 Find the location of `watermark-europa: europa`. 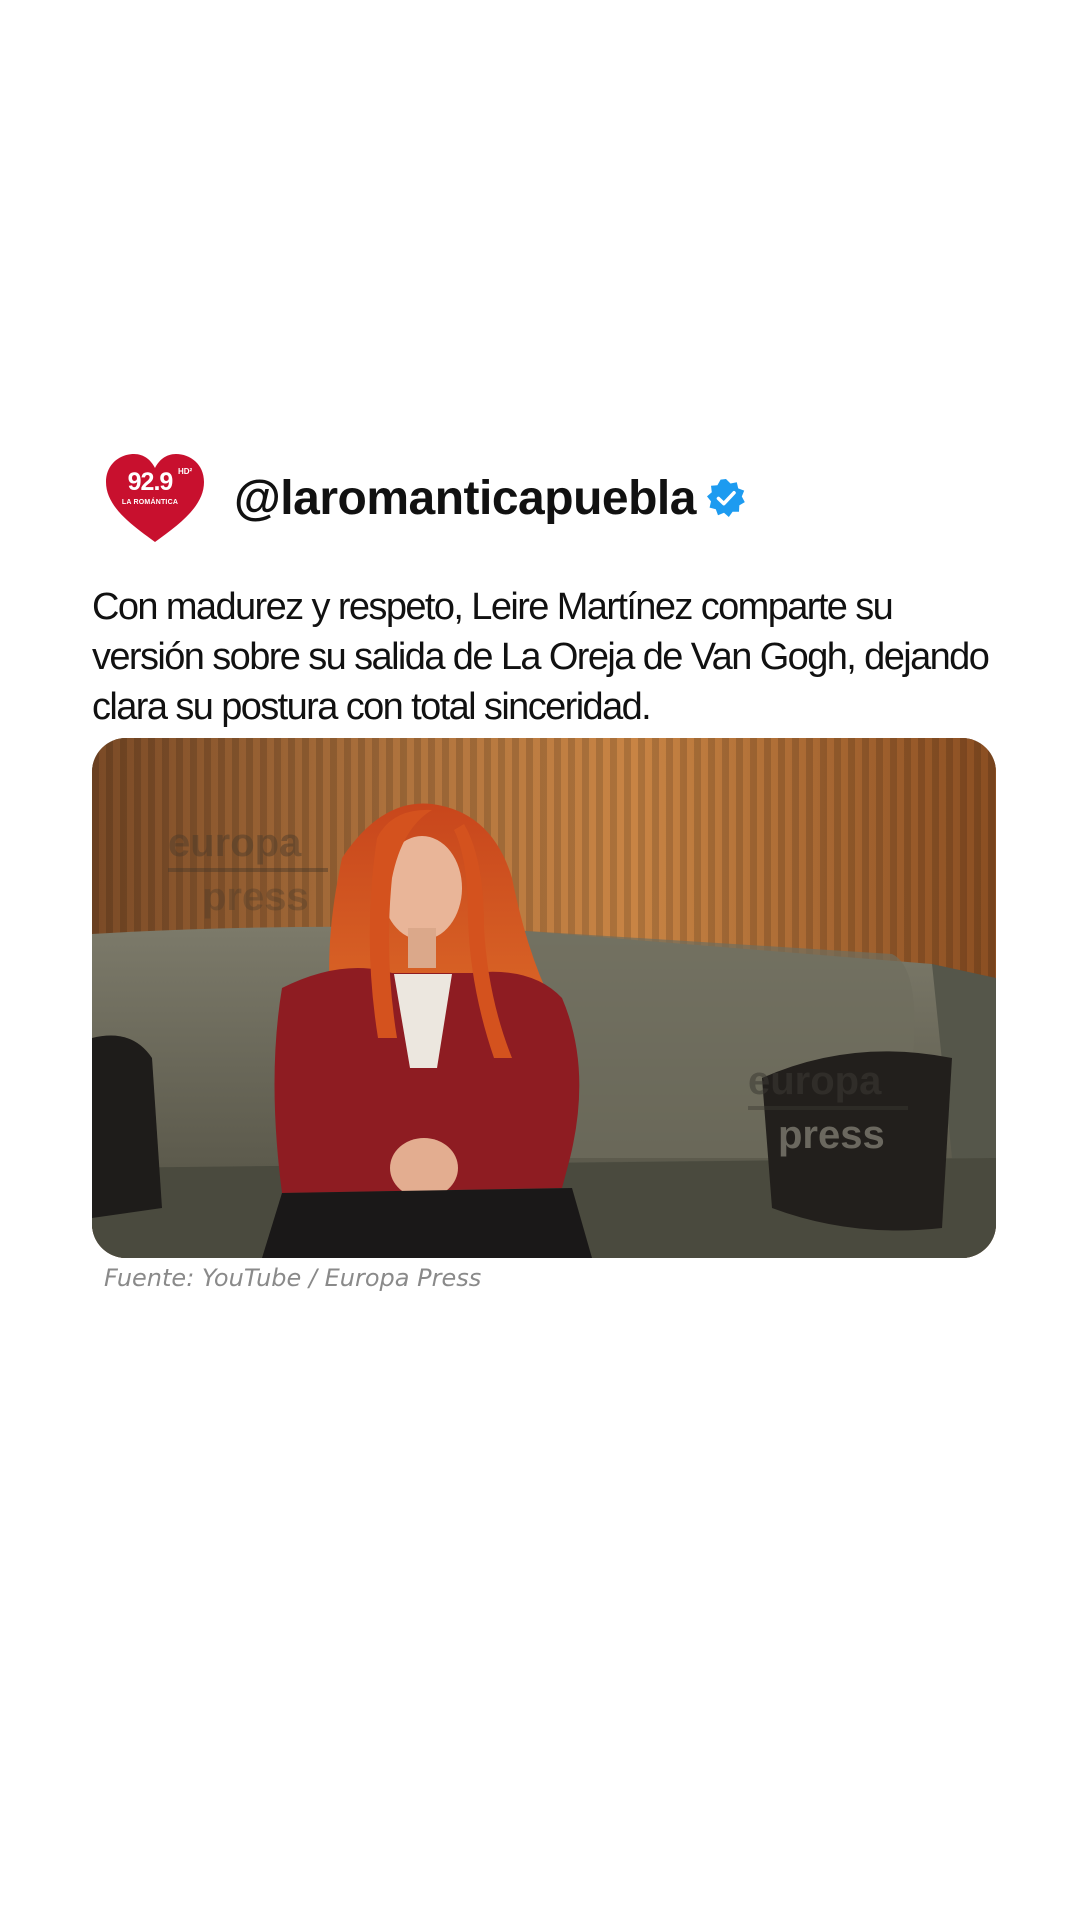

watermark-europa: europa is located at coordinates (235, 843).